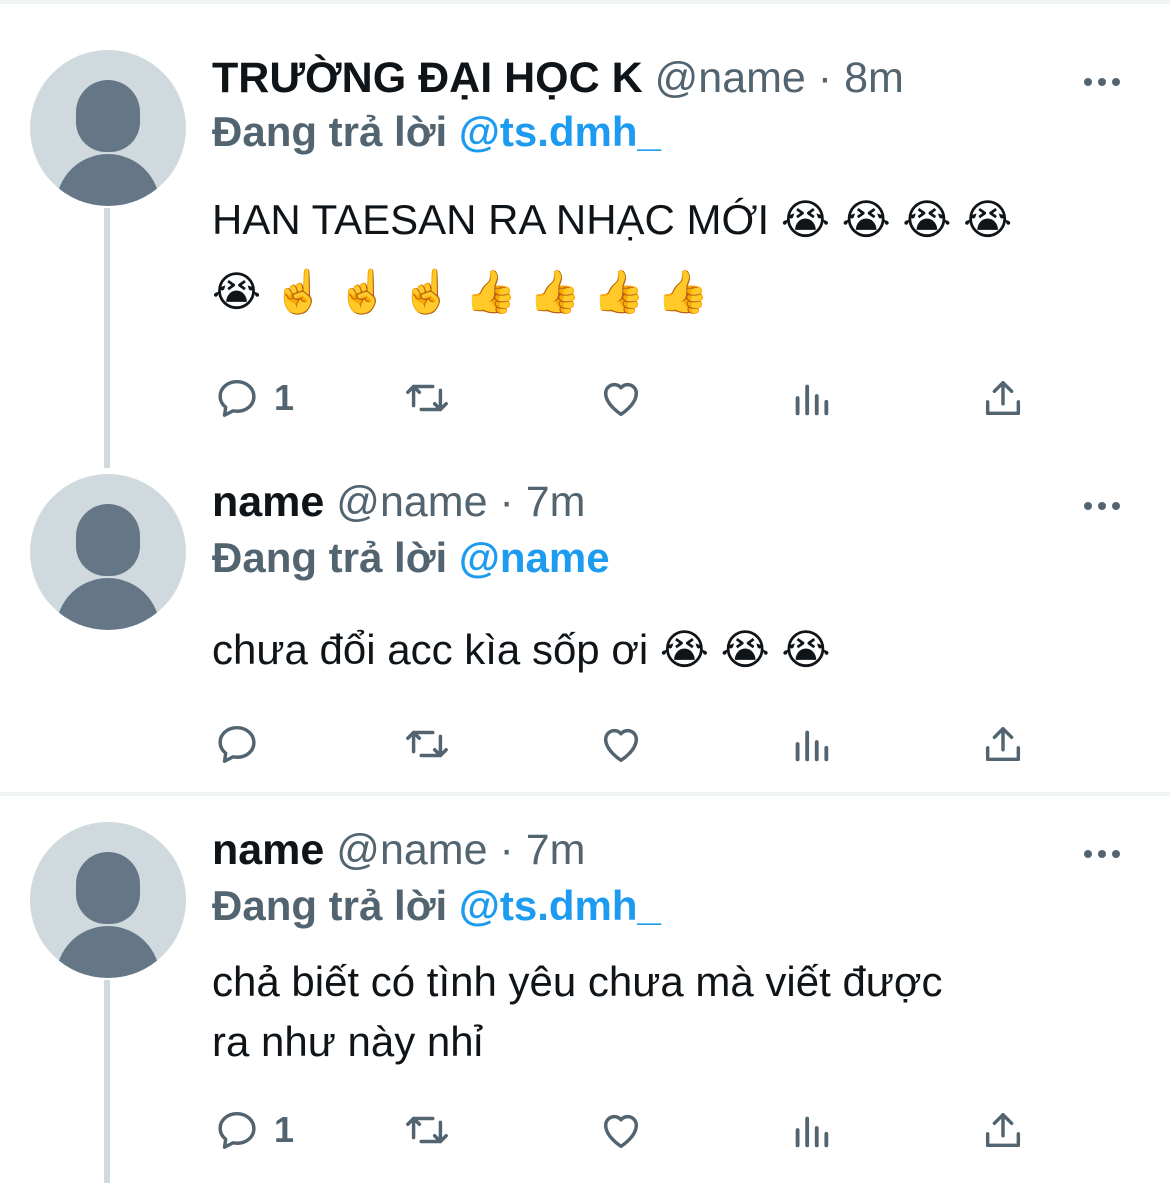 Image resolution: width=1170 pixels, height=1183 pixels. What do you see at coordinates (460, 291) in the screenshot?
I see `tweet-text-line: 😭 ☝️ ☝️ ☝️ 👍 👍 👍 👍` at bounding box center [460, 291].